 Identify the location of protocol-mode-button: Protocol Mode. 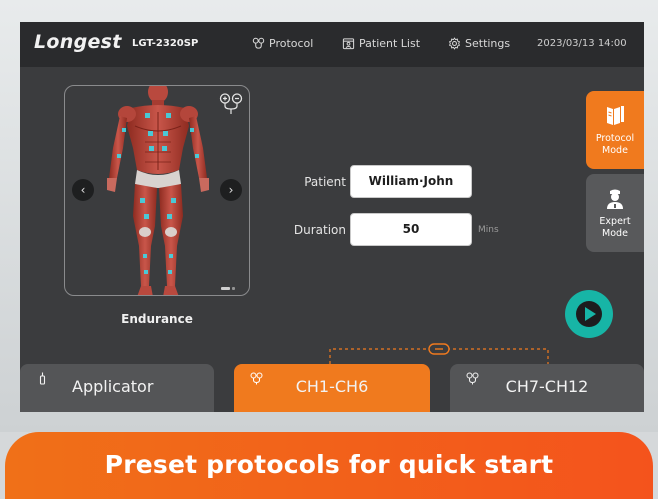
(615, 130).